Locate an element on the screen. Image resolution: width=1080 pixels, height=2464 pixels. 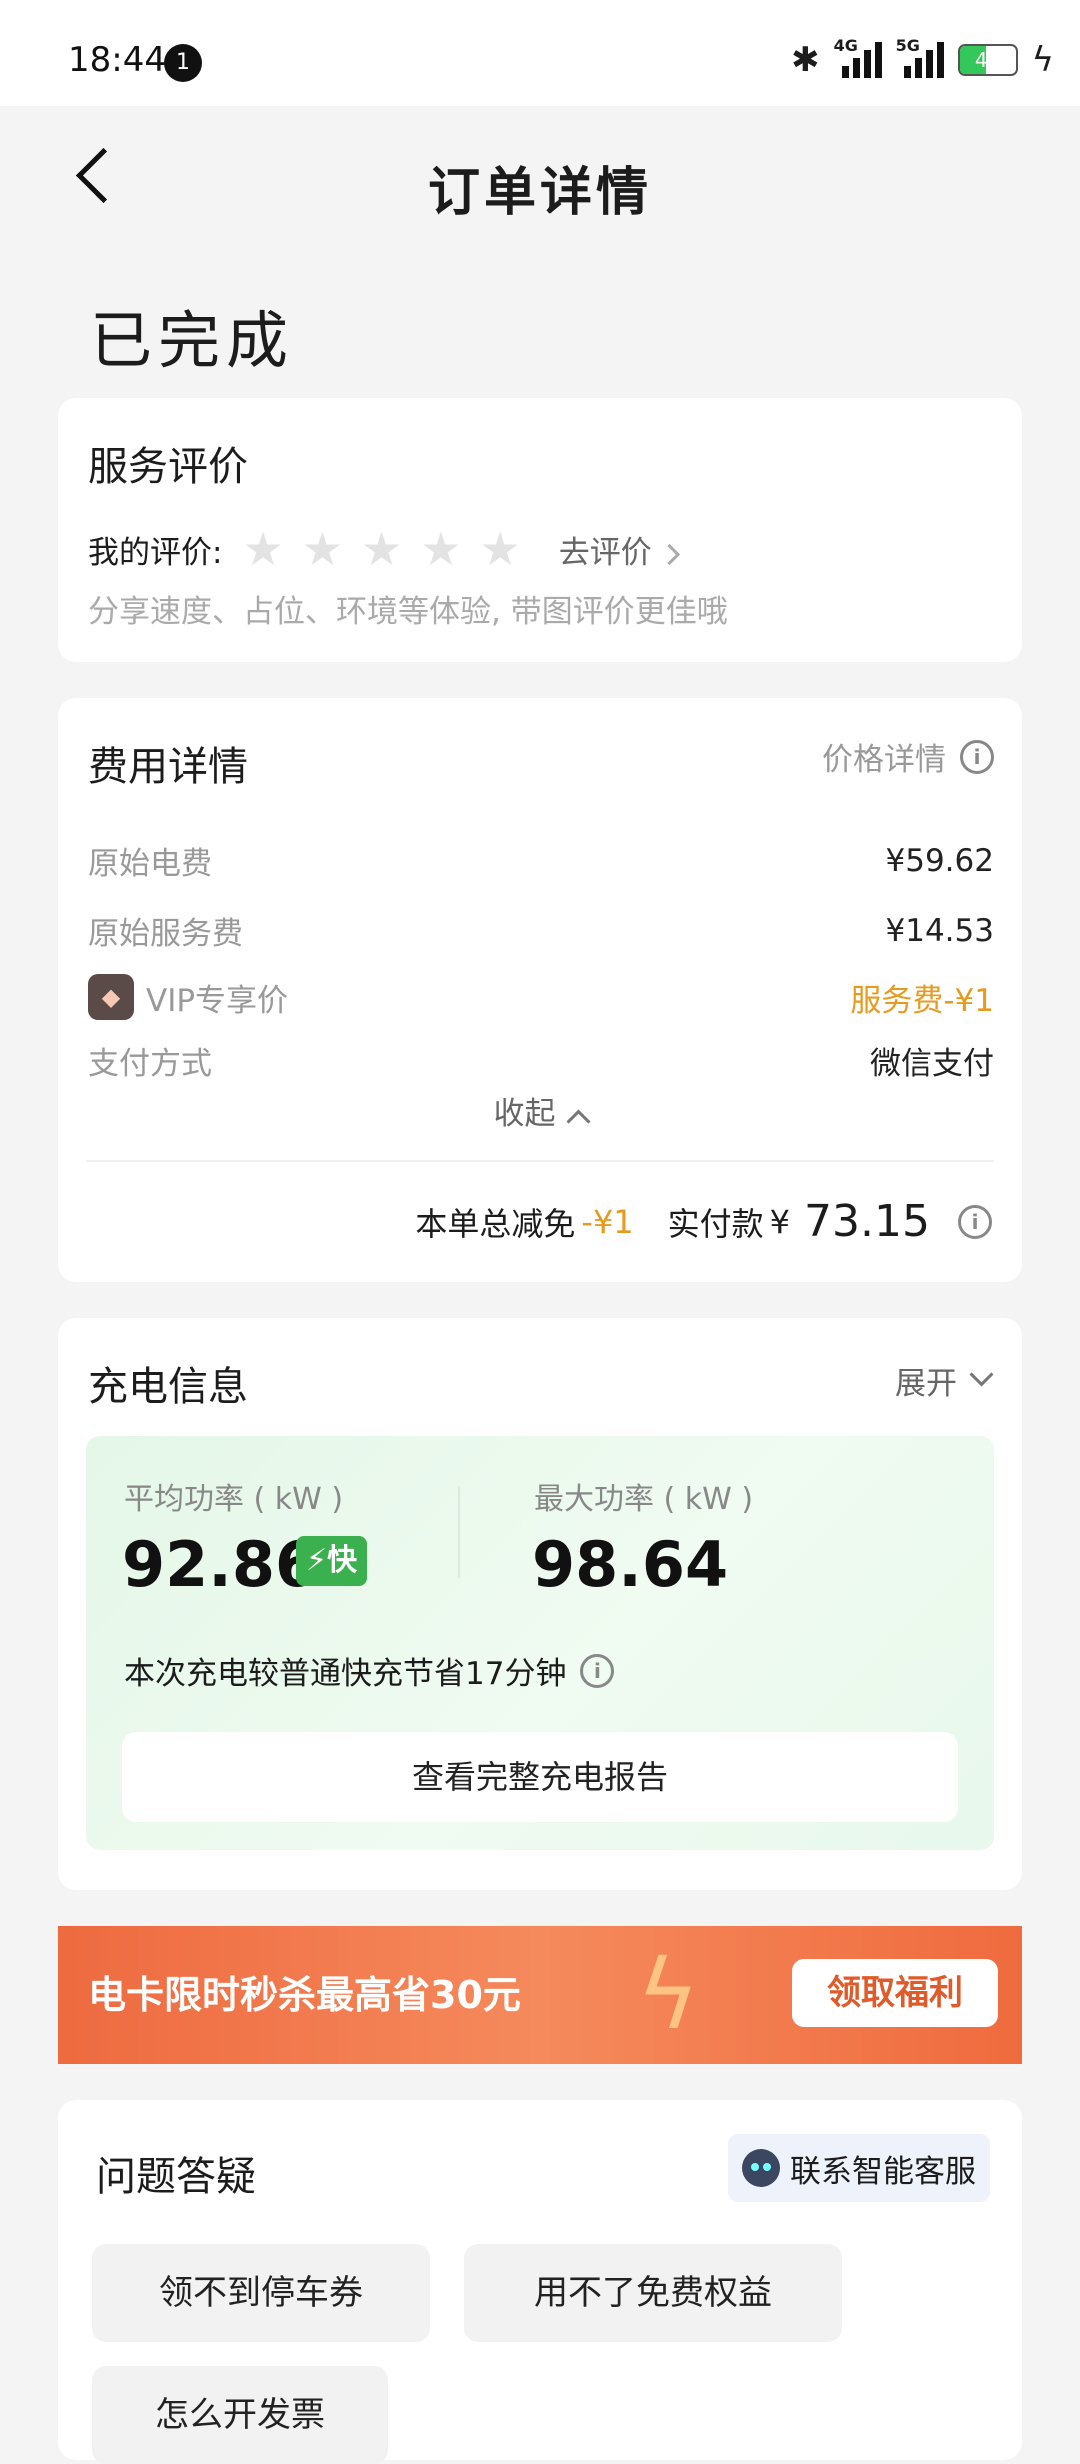
status-icons: ✱ 4G 5G 47 ϟ is located at coordinates (922, 59).